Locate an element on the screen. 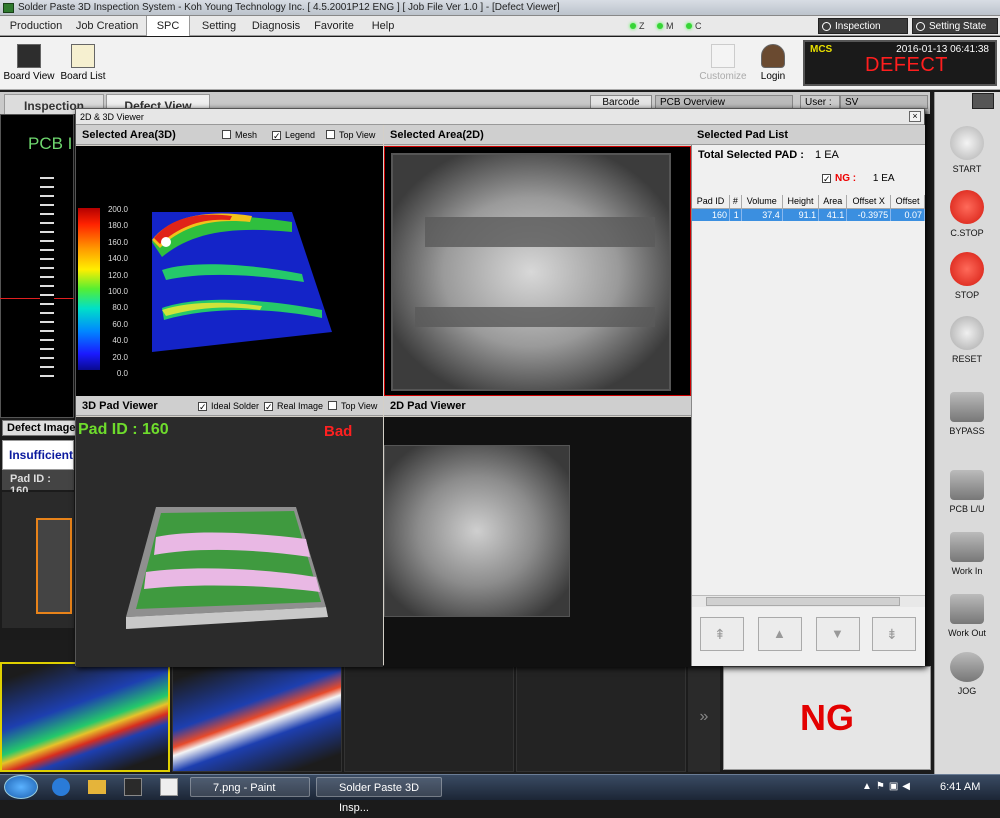 Image resolution: width=1000 pixels, height=818 pixels. ng-filter-checkbox: ✓ NG : 1 EA is located at coordinates (858, 178).